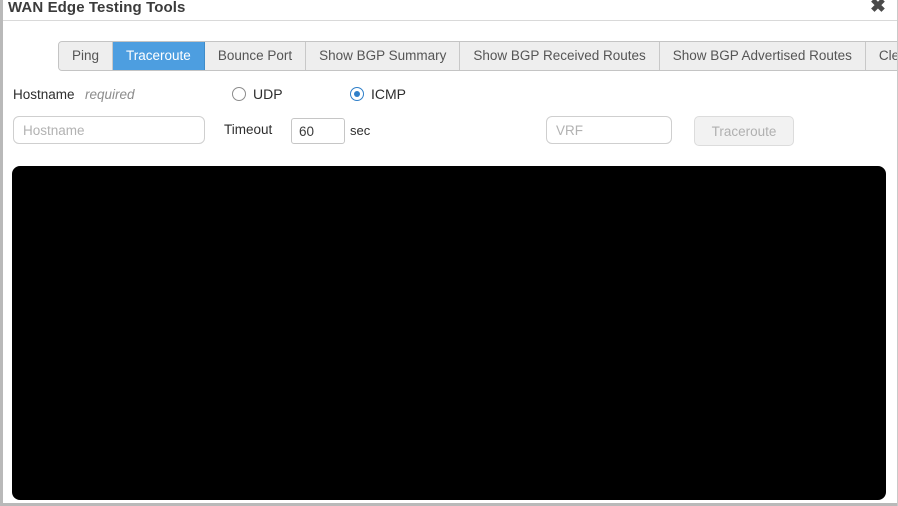 The width and height of the screenshot is (898, 506). I want to click on close-icon: ✖, so click(878, 8).